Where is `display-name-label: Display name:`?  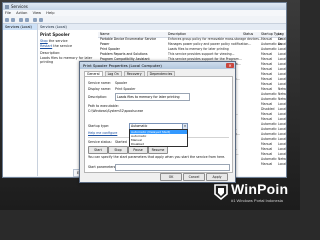 display-name-label: Display name: is located at coordinates (99, 89).